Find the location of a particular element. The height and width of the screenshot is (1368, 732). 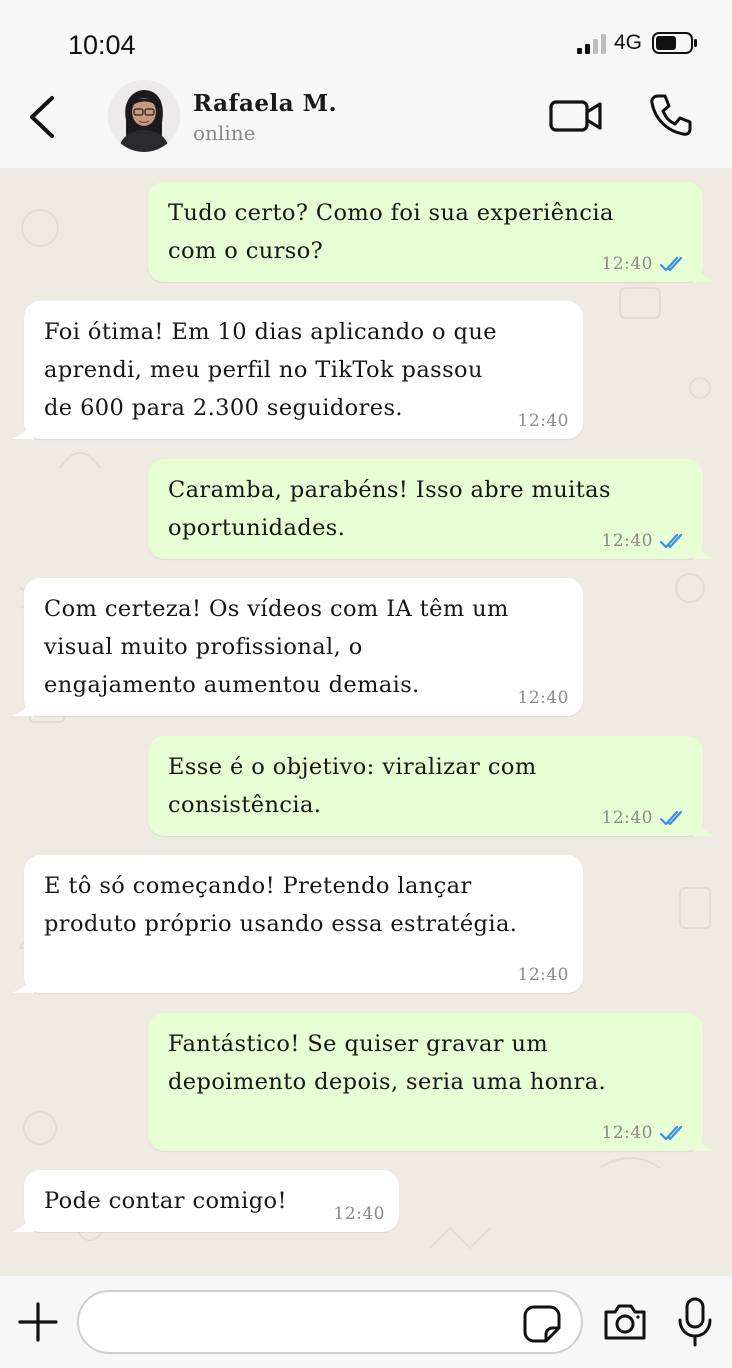

video-call-icon is located at coordinates (576, 116).